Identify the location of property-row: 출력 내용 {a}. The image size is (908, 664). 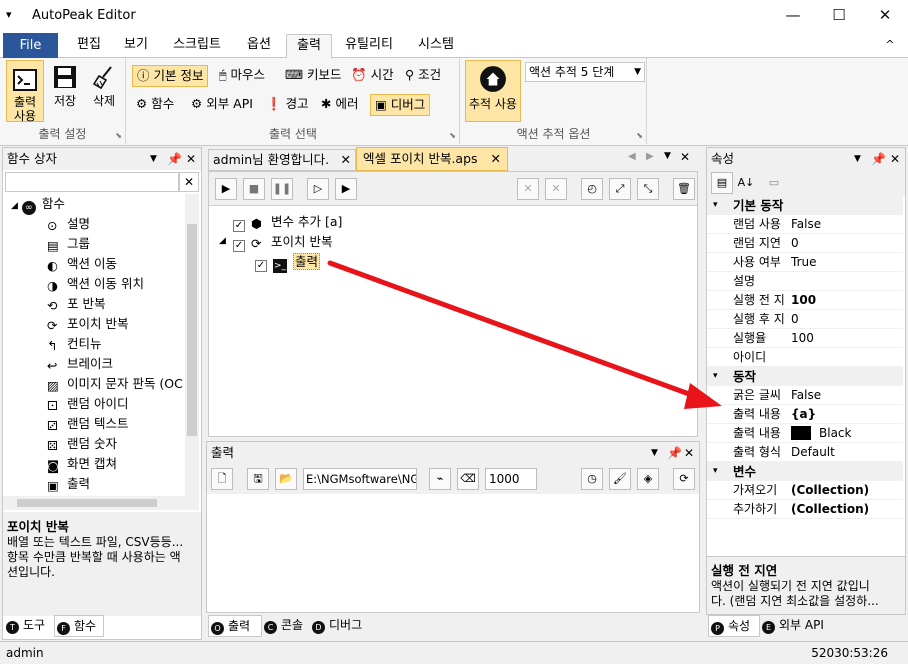
(805, 414).